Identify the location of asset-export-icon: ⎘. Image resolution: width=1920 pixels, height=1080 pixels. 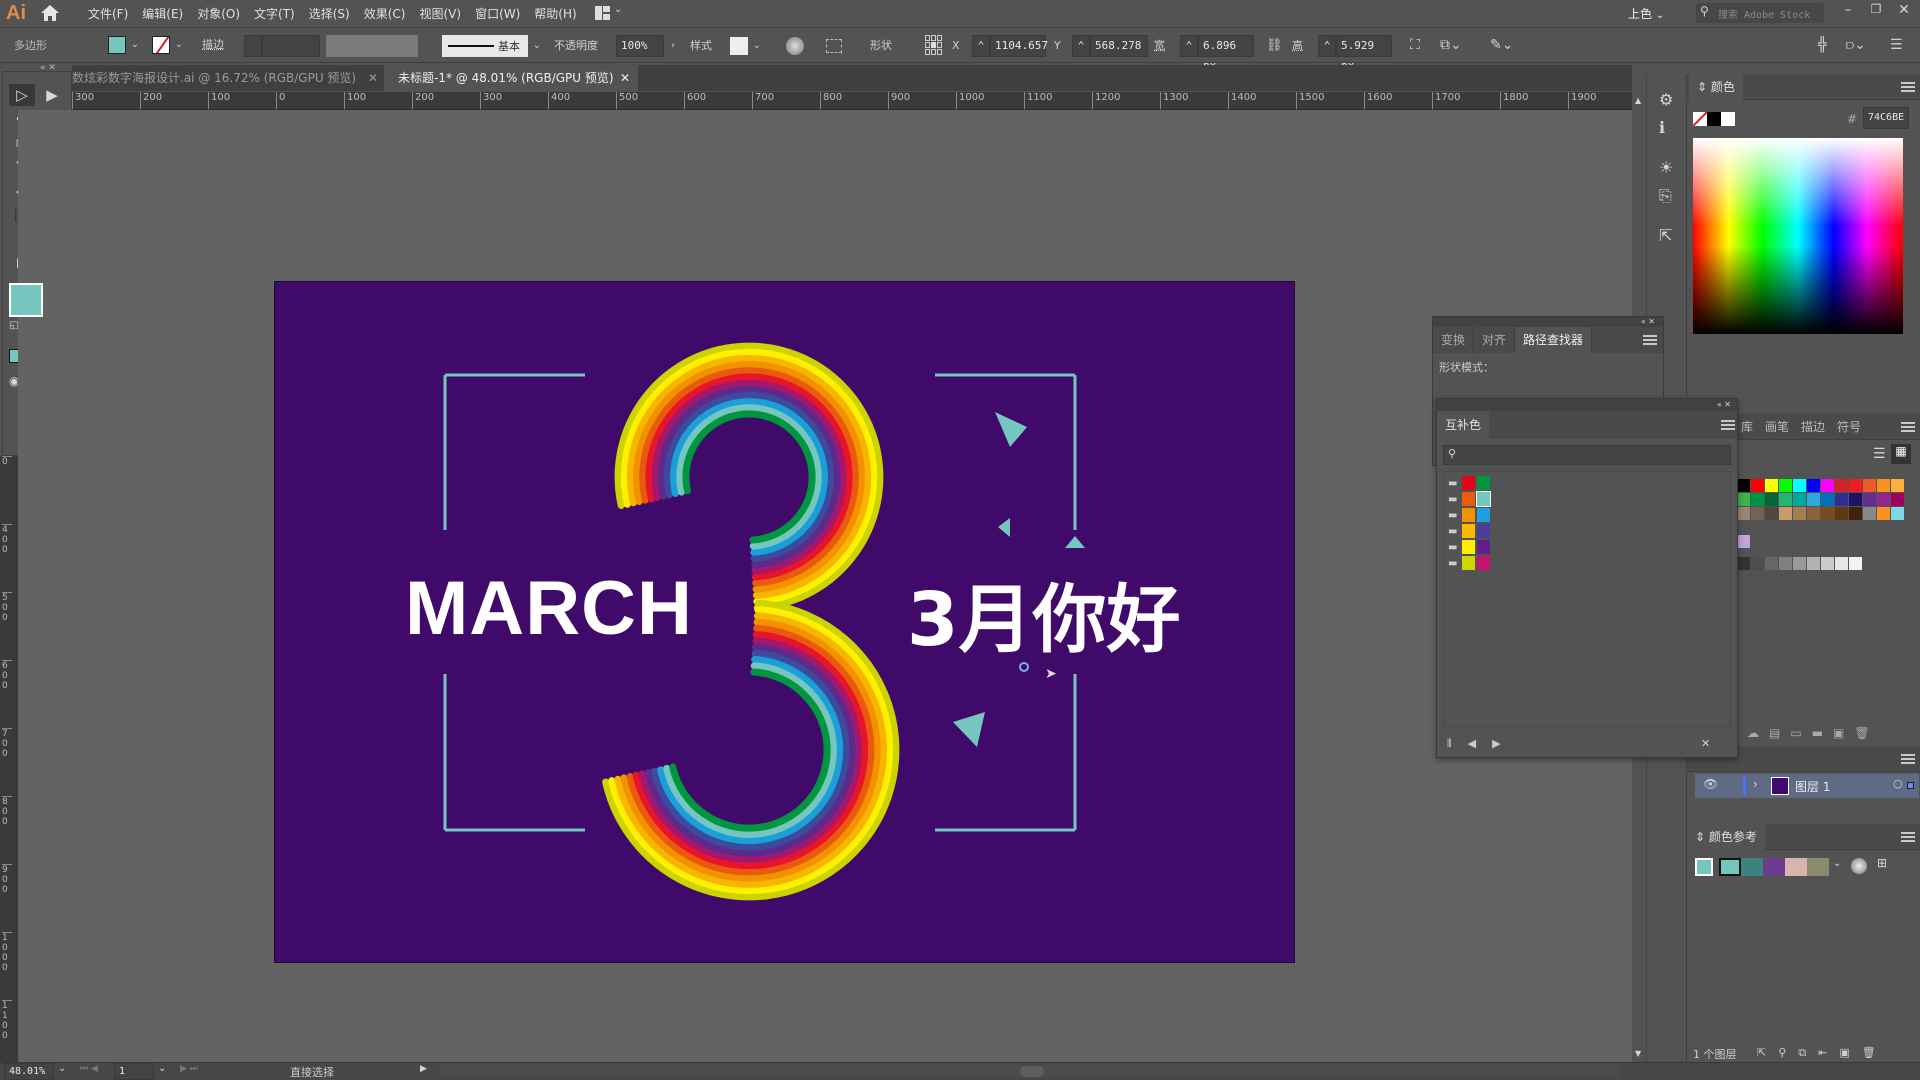
(1665, 196).